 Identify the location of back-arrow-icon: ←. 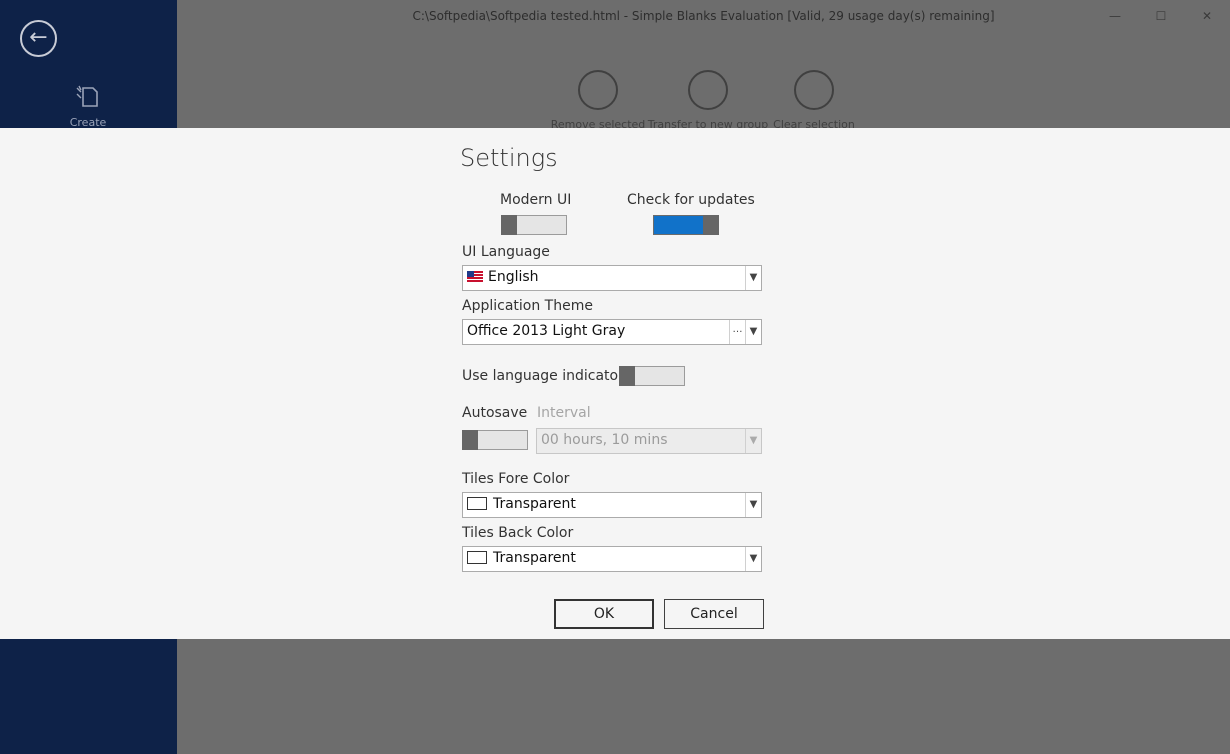
(38, 37).